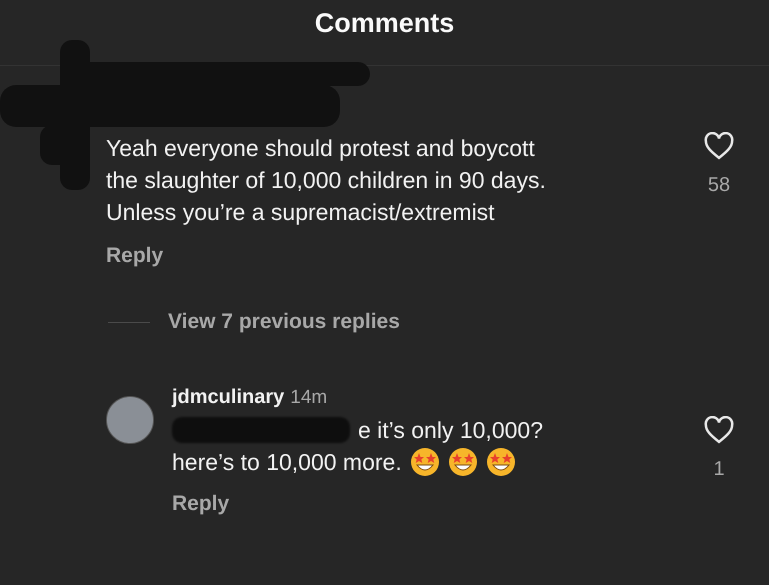 This screenshot has height=585, width=769. What do you see at coordinates (284, 322) in the screenshot?
I see `view-replies-link: View 7 previous replies` at bounding box center [284, 322].